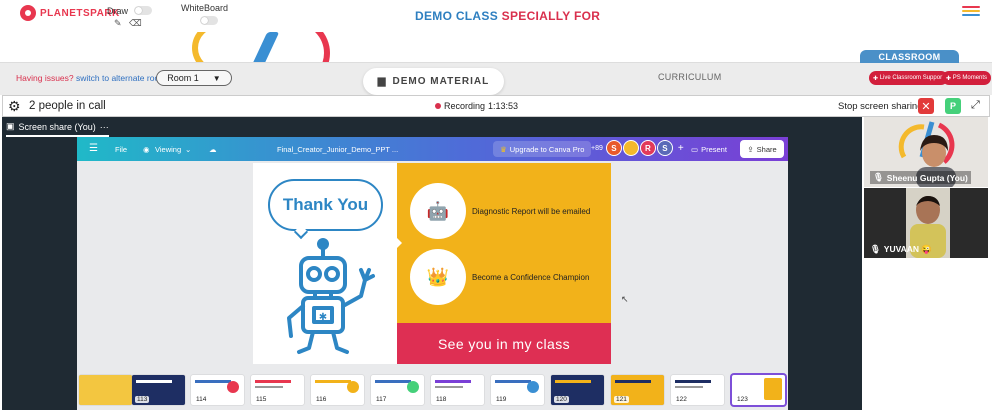 Image resolution: width=1000 pixels, height=410 pixels. Describe the element at coordinates (967, 78) in the screenshot. I see `ps-moments-button: ✚ PS Moments` at that location.